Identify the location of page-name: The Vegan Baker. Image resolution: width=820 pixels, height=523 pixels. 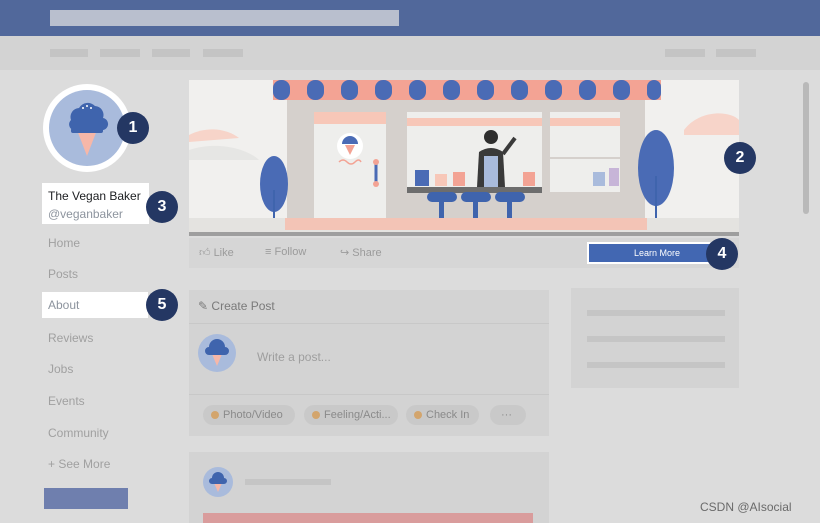
(94, 196).